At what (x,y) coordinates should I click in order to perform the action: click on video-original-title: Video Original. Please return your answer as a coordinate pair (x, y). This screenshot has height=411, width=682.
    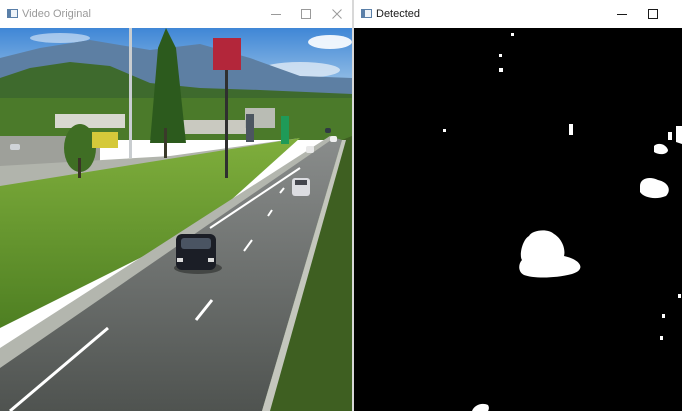
    Looking at the image, I should click on (56, 14).